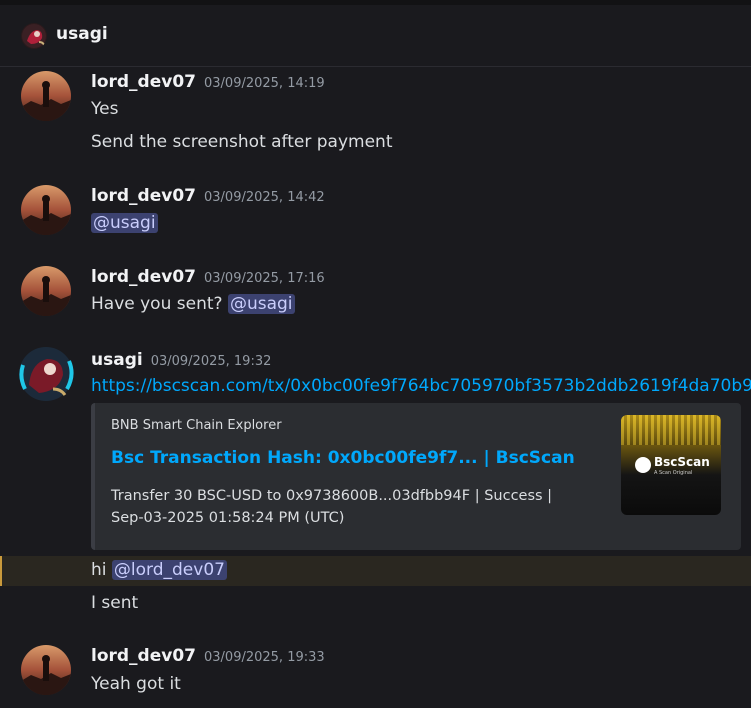  I want to click on usagi-avatar-icon, so click(34, 36).